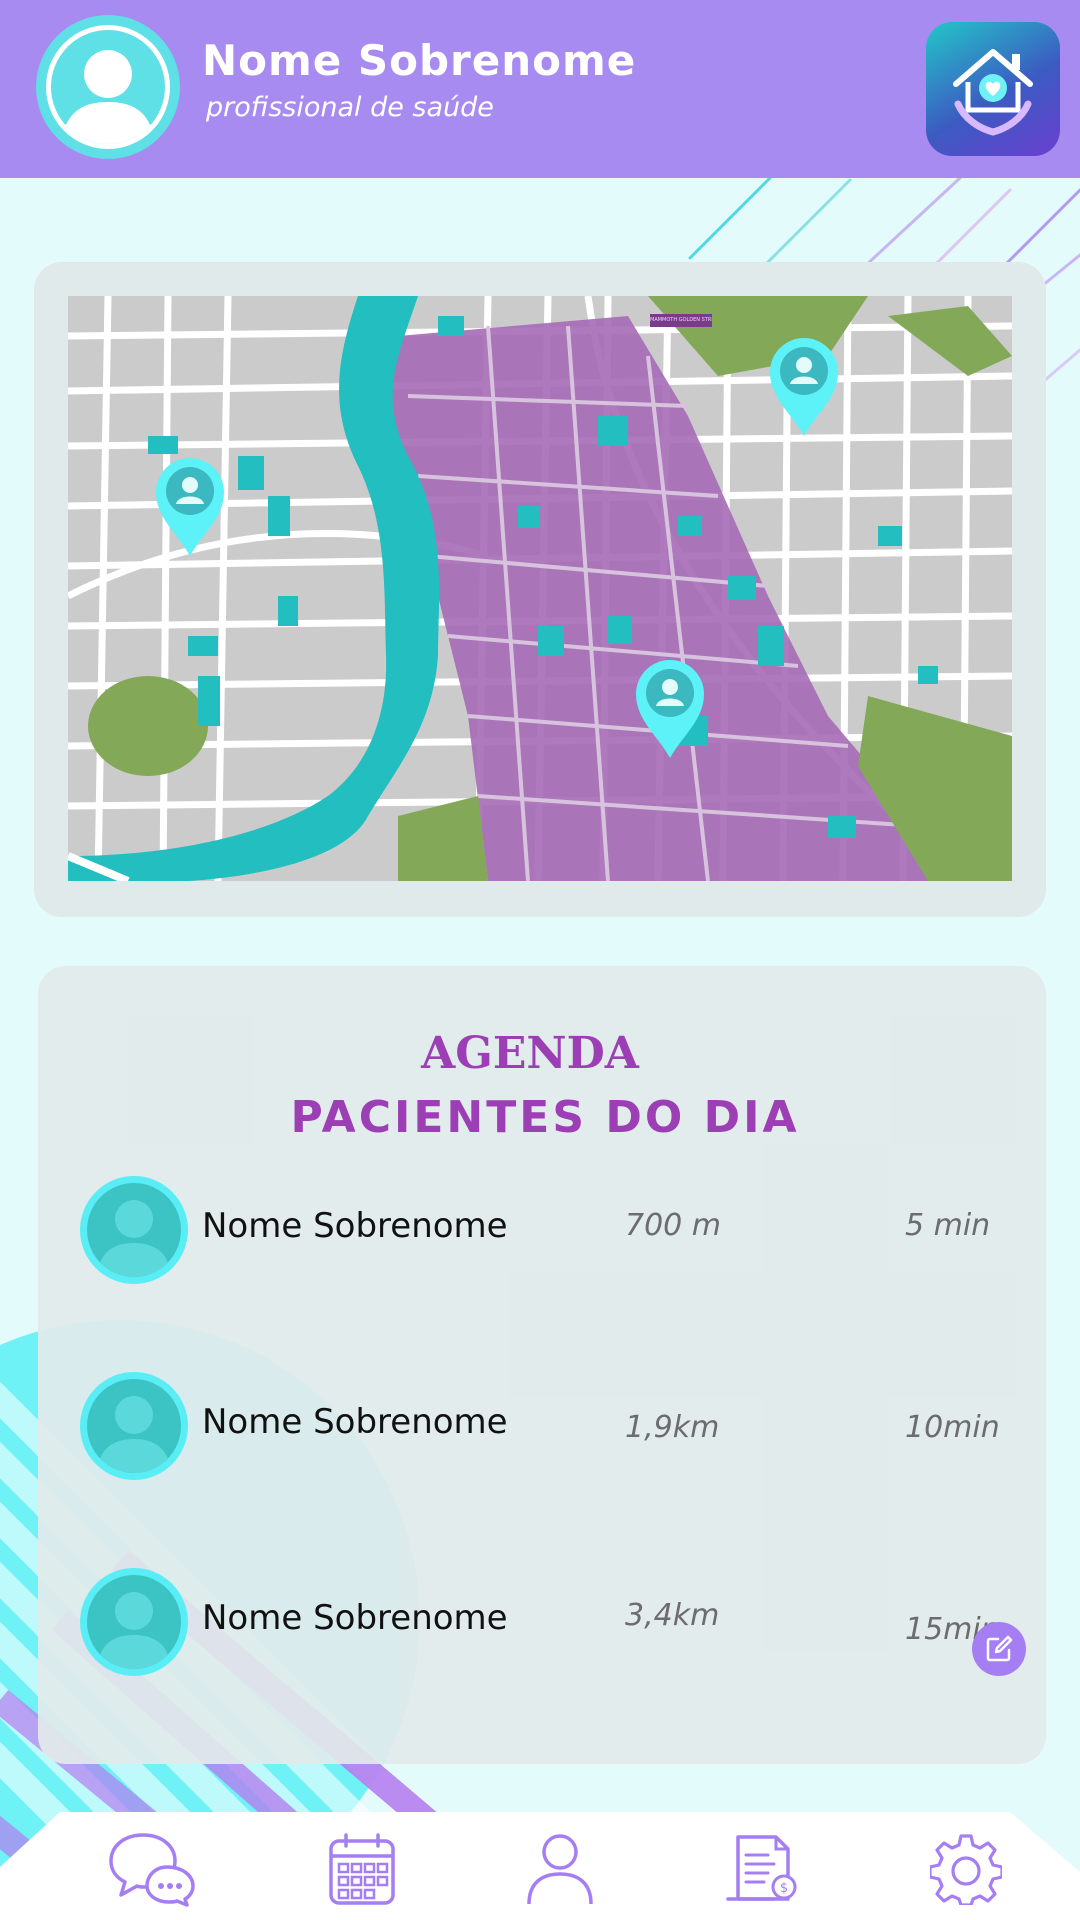 The image size is (1080, 1920). I want to click on patient-row: Nome Sobrenome 700 m 5 min, so click(550, 1230).